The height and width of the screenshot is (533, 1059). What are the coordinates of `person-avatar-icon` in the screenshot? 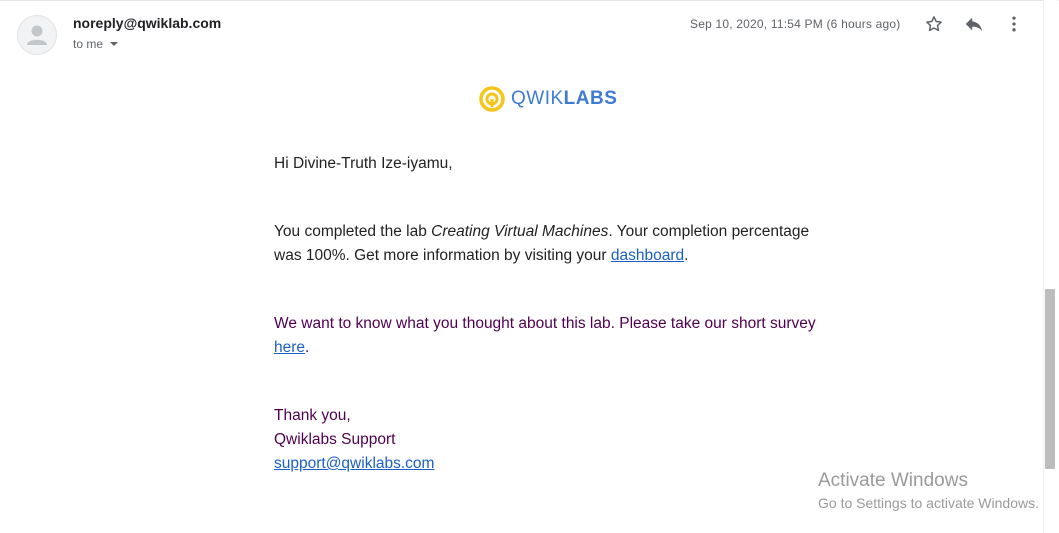 It's located at (37, 35).